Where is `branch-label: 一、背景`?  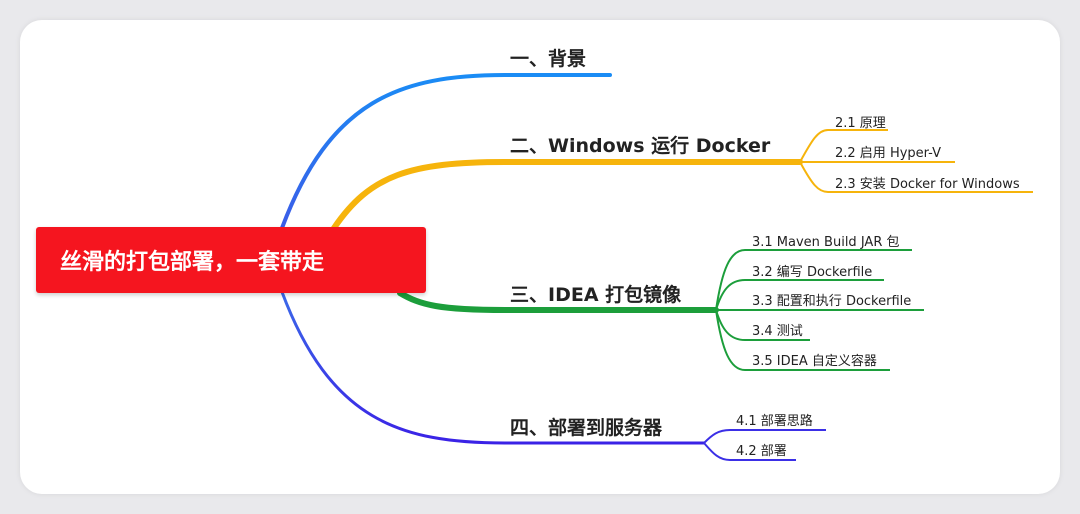
branch-label: 一、背景 is located at coordinates (548, 59).